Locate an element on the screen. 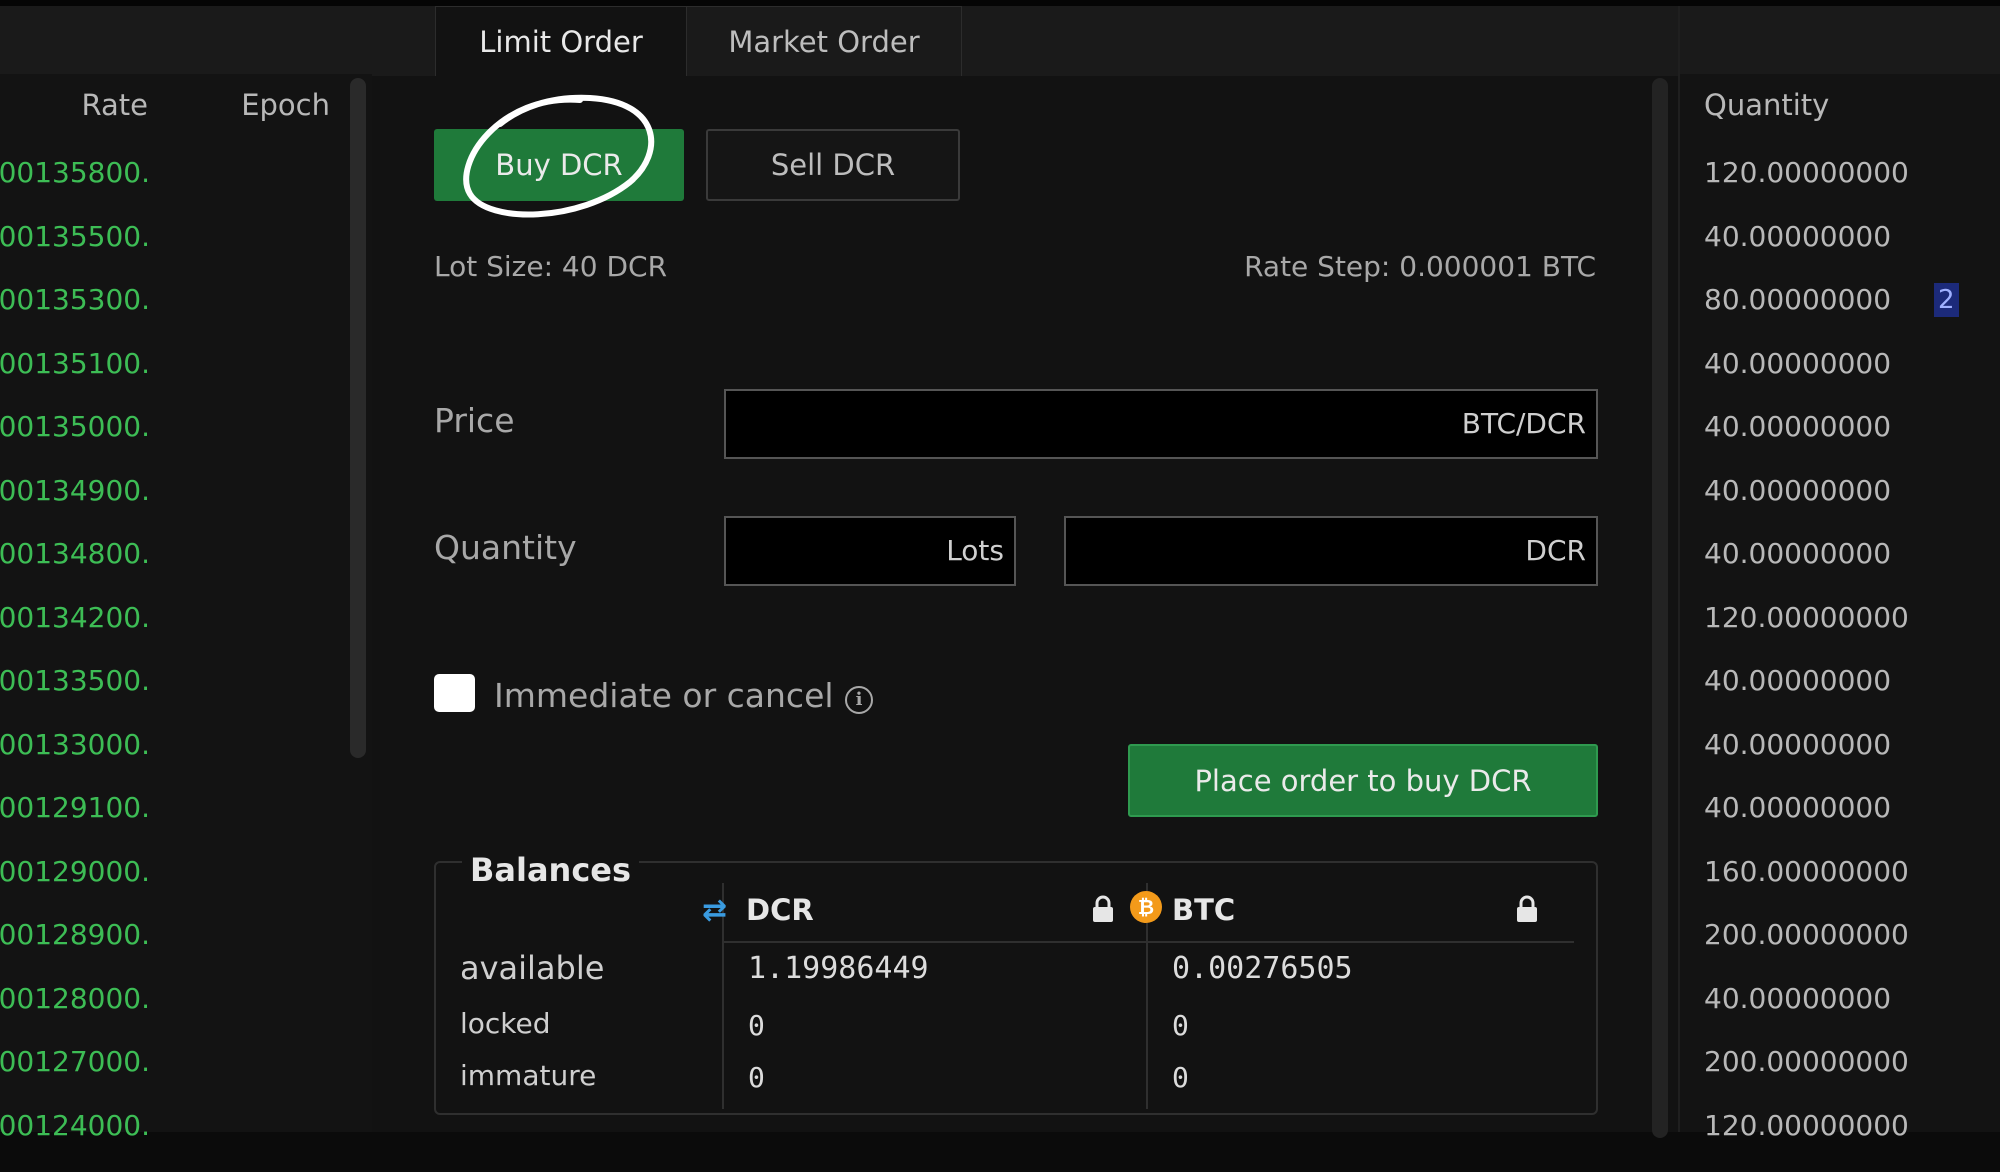 The image size is (2000, 1172). tab-market-order: Market Order is located at coordinates (824, 41).